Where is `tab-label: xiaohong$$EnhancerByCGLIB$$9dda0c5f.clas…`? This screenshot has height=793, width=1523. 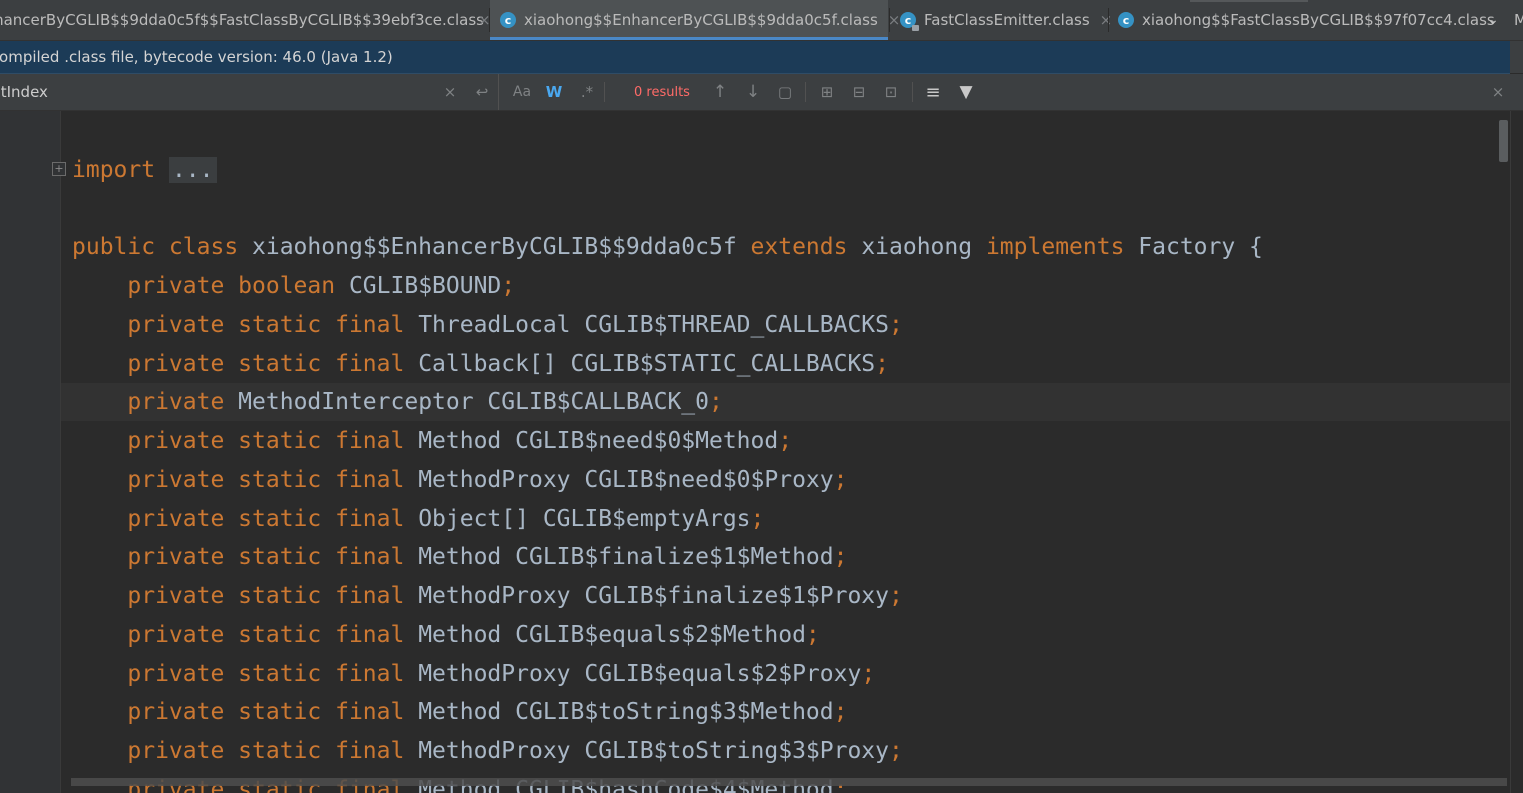
tab-label: xiaohong$$EnhancerByCGLIB$$9dda0c5f.clas… is located at coordinates (701, 20).